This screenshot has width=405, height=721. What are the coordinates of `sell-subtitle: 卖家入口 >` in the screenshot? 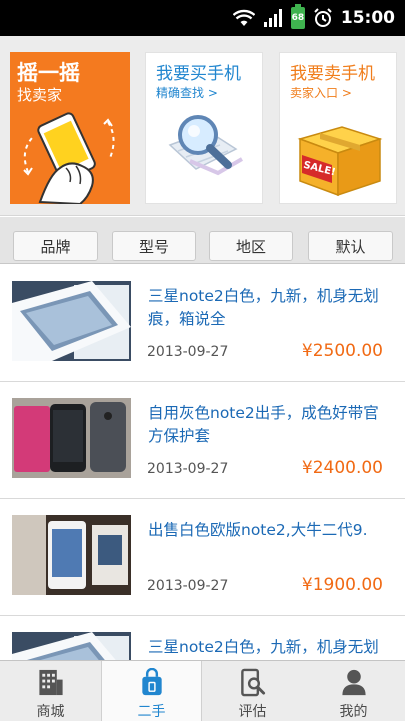 It's located at (321, 93).